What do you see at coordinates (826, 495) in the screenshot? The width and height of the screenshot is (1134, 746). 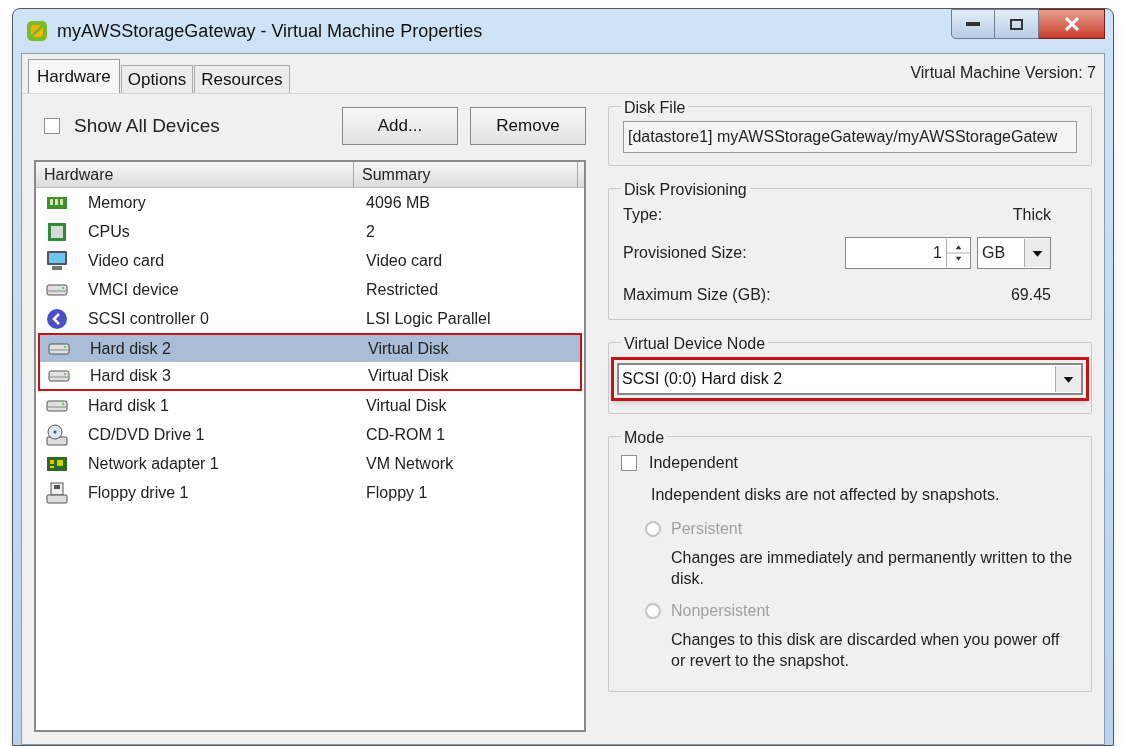 I see `mode-note: Independent disks are not affected by snapshots.` at bounding box center [826, 495].